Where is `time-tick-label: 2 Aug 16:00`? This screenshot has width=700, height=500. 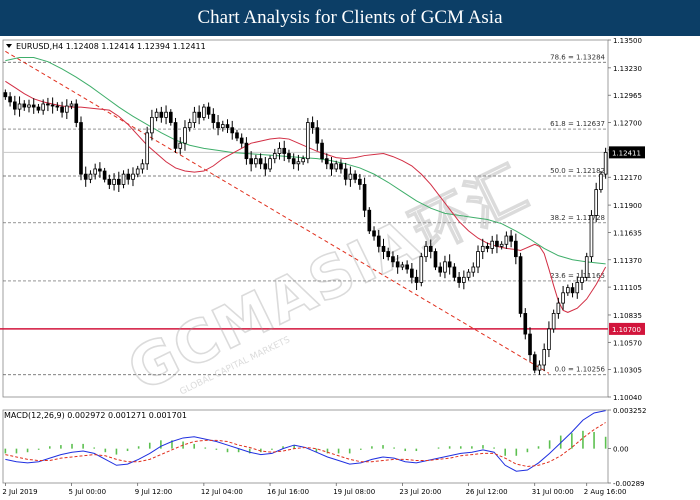
time-tick-label: 2 Aug 16:00 is located at coordinates (605, 492).